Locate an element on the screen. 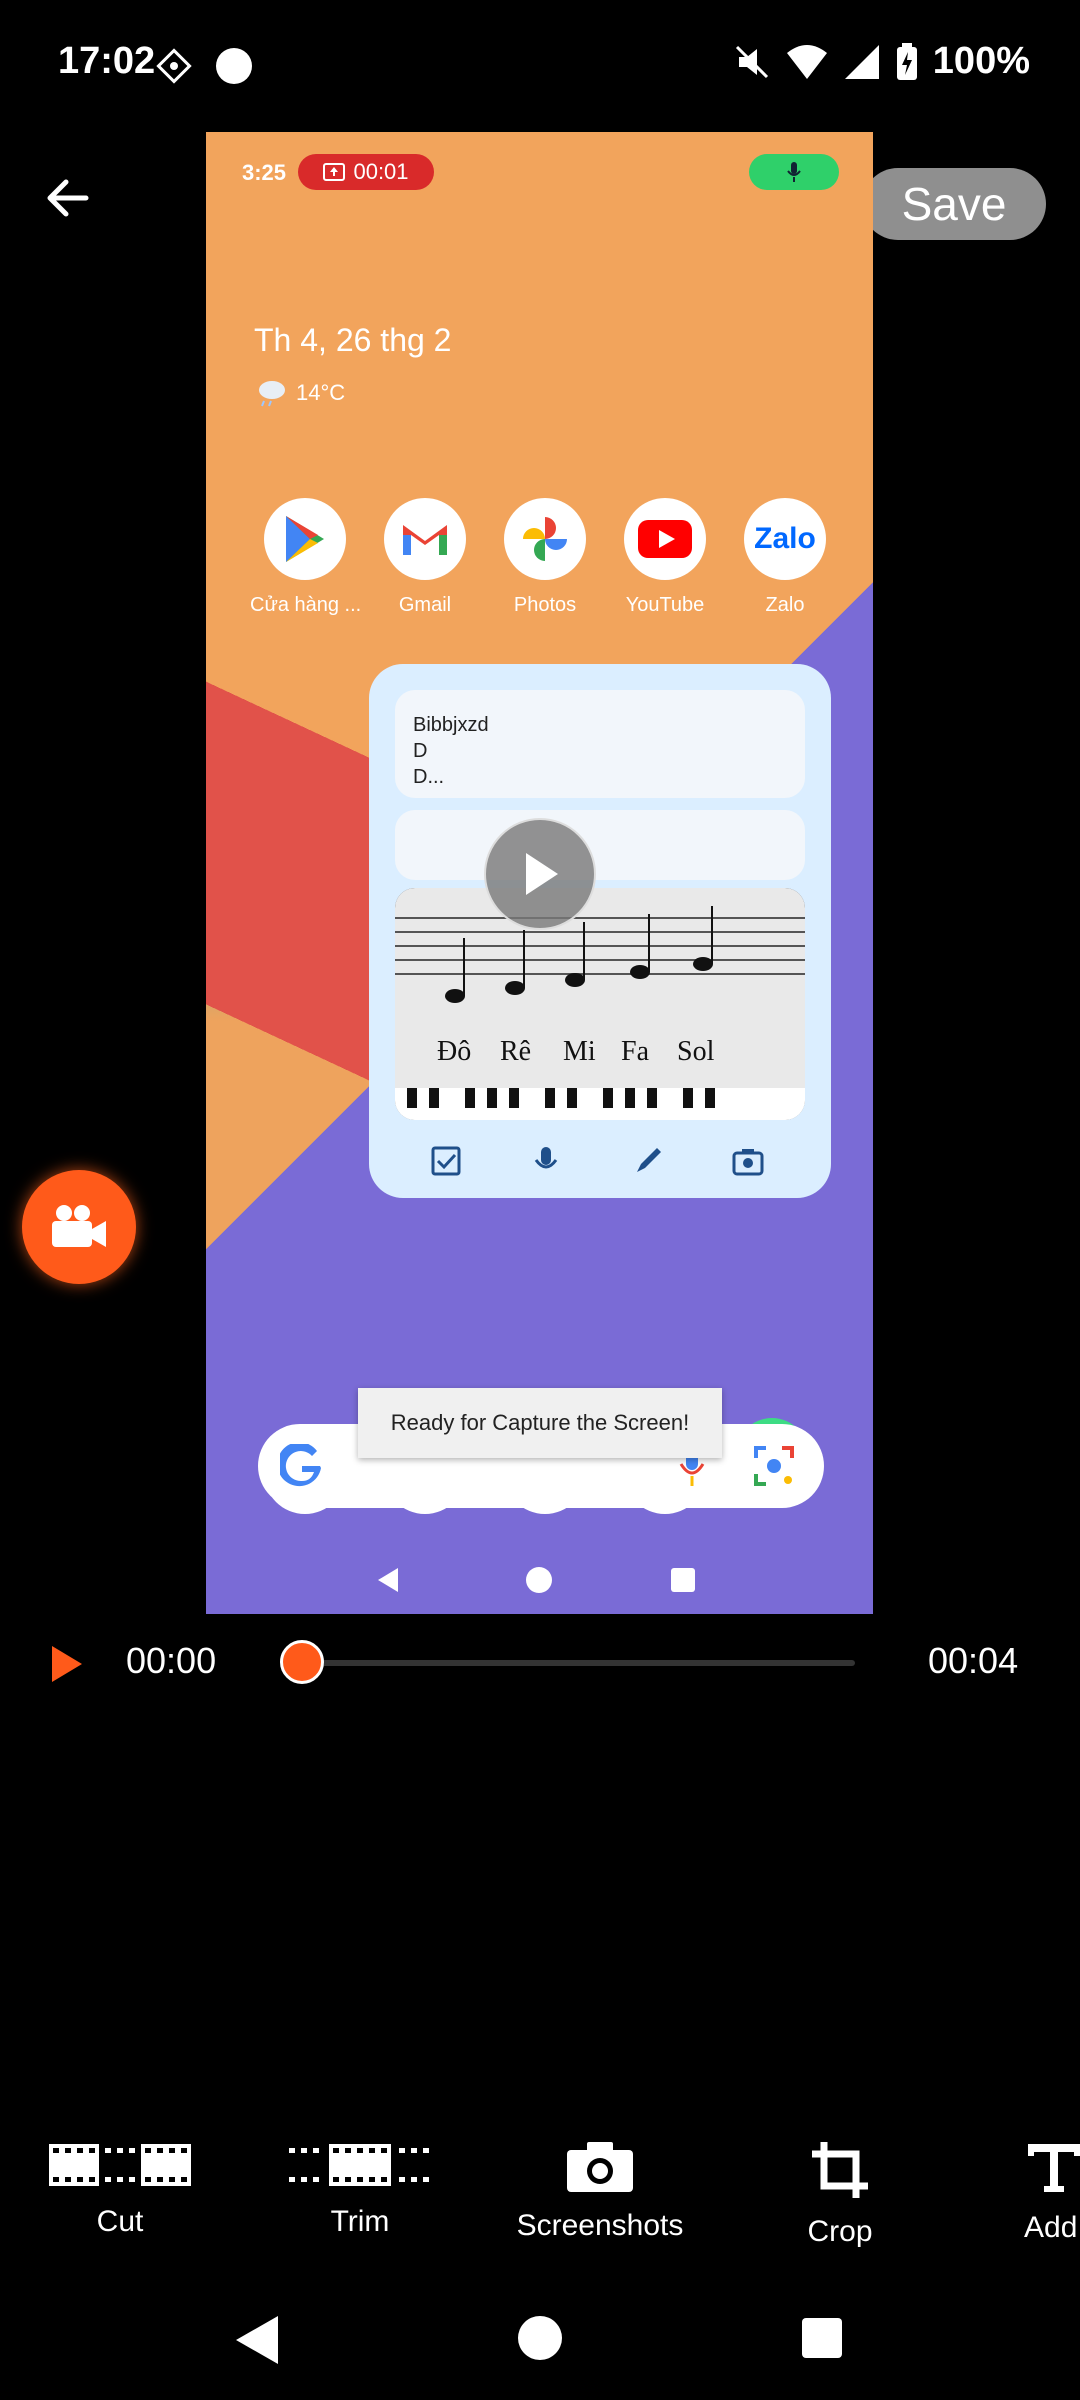 Image resolution: width=1080 pixels, height=2400 pixels. film-trim-icon is located at coordinates (359, 2165).